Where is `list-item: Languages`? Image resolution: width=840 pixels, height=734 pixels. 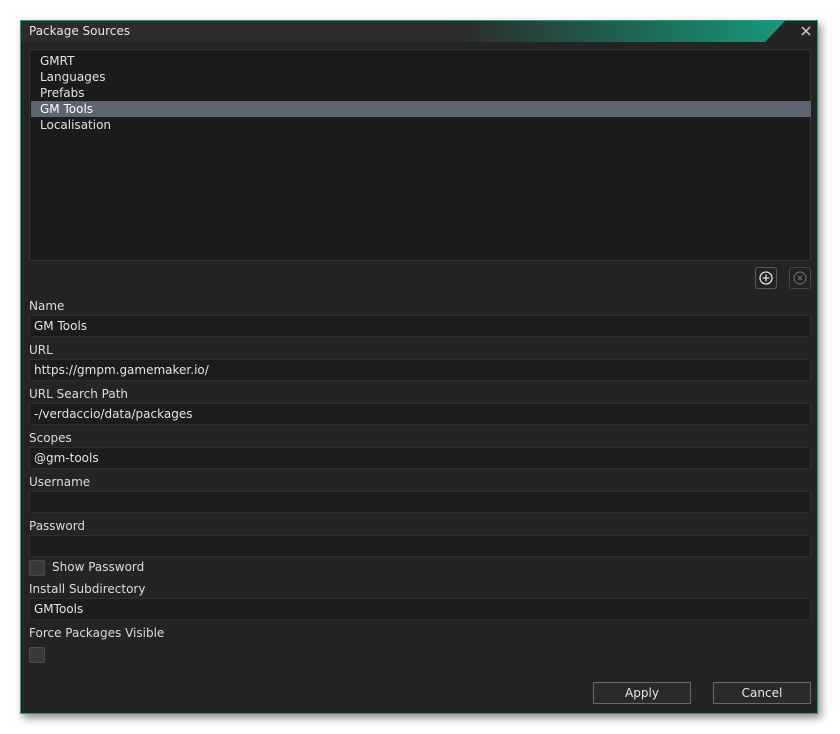 list-item: Languages is located at coordinates (421, 77).